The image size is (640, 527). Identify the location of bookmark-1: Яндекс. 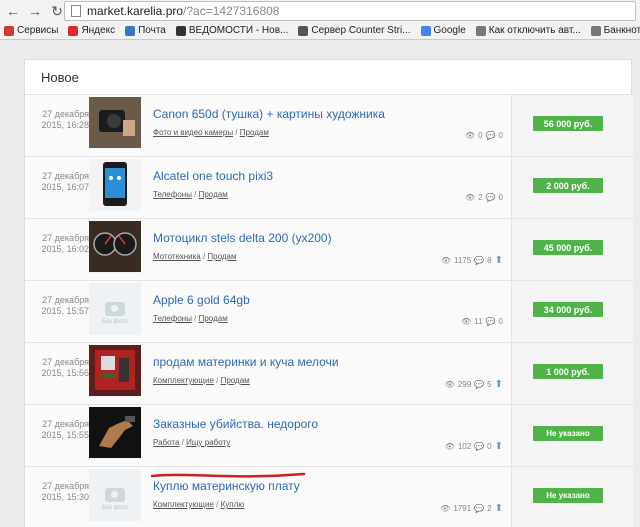
(91, 30).